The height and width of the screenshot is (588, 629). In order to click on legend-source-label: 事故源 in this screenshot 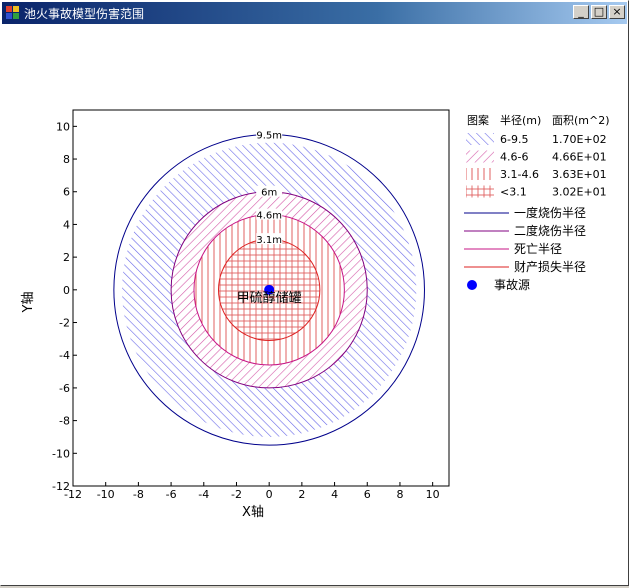, I will do `click(512, 284)`.